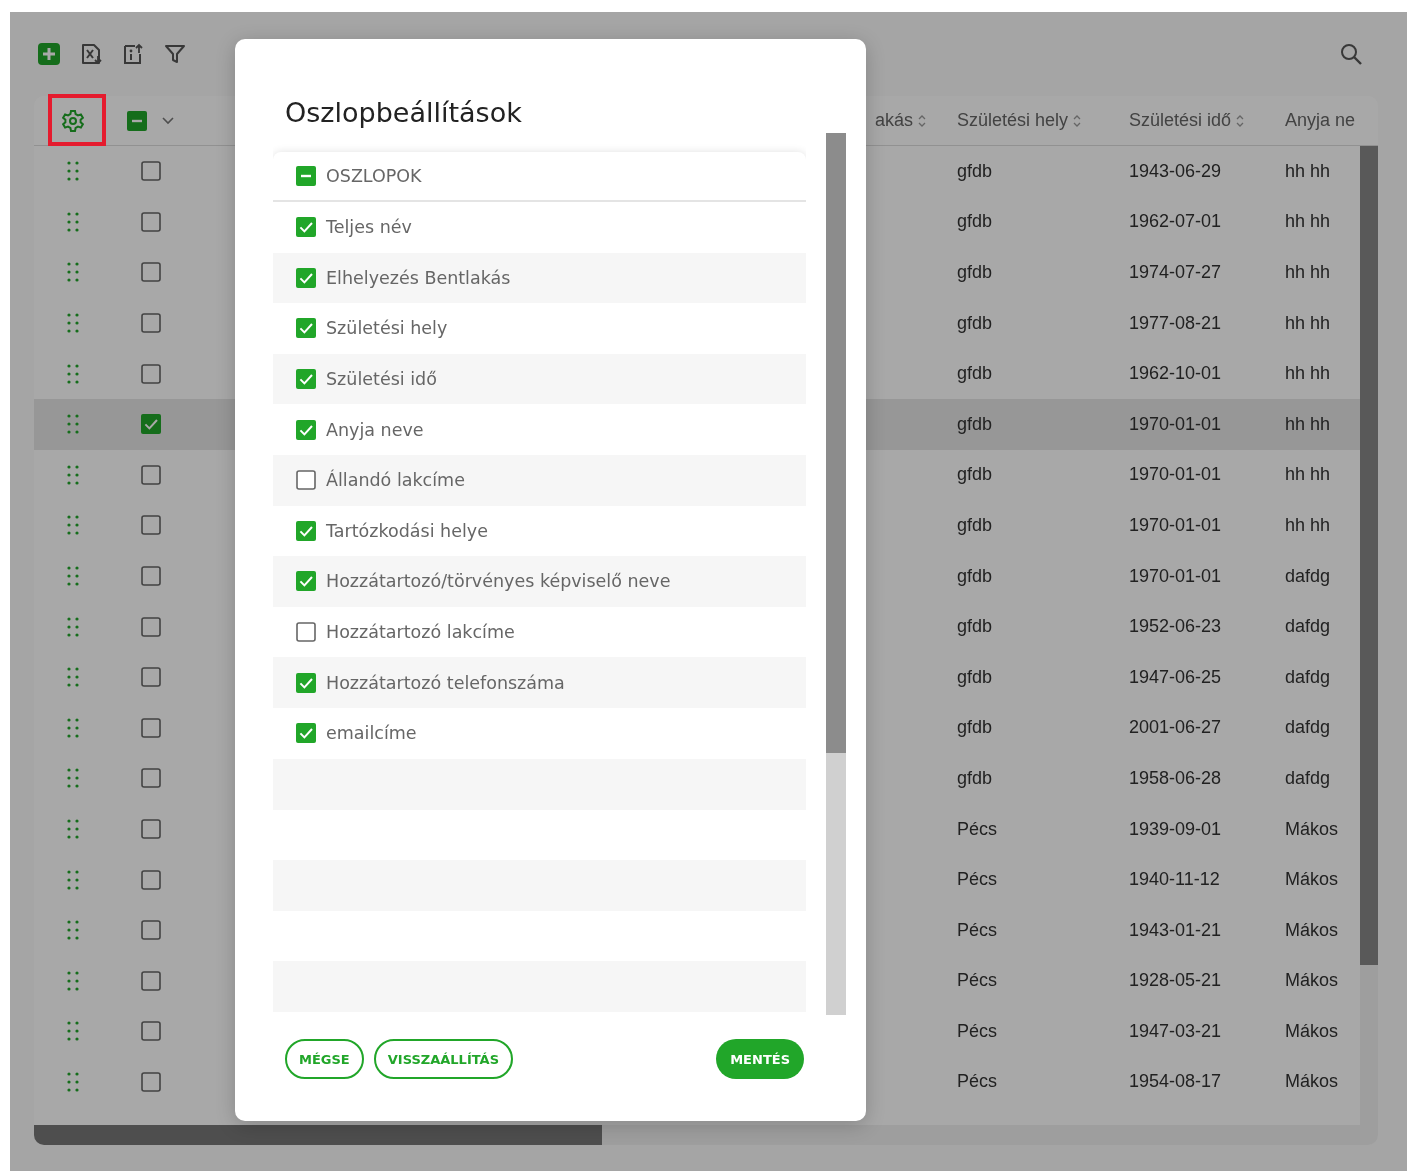  I want to click on group-label: OSZLOPOK, so click(374, 176).